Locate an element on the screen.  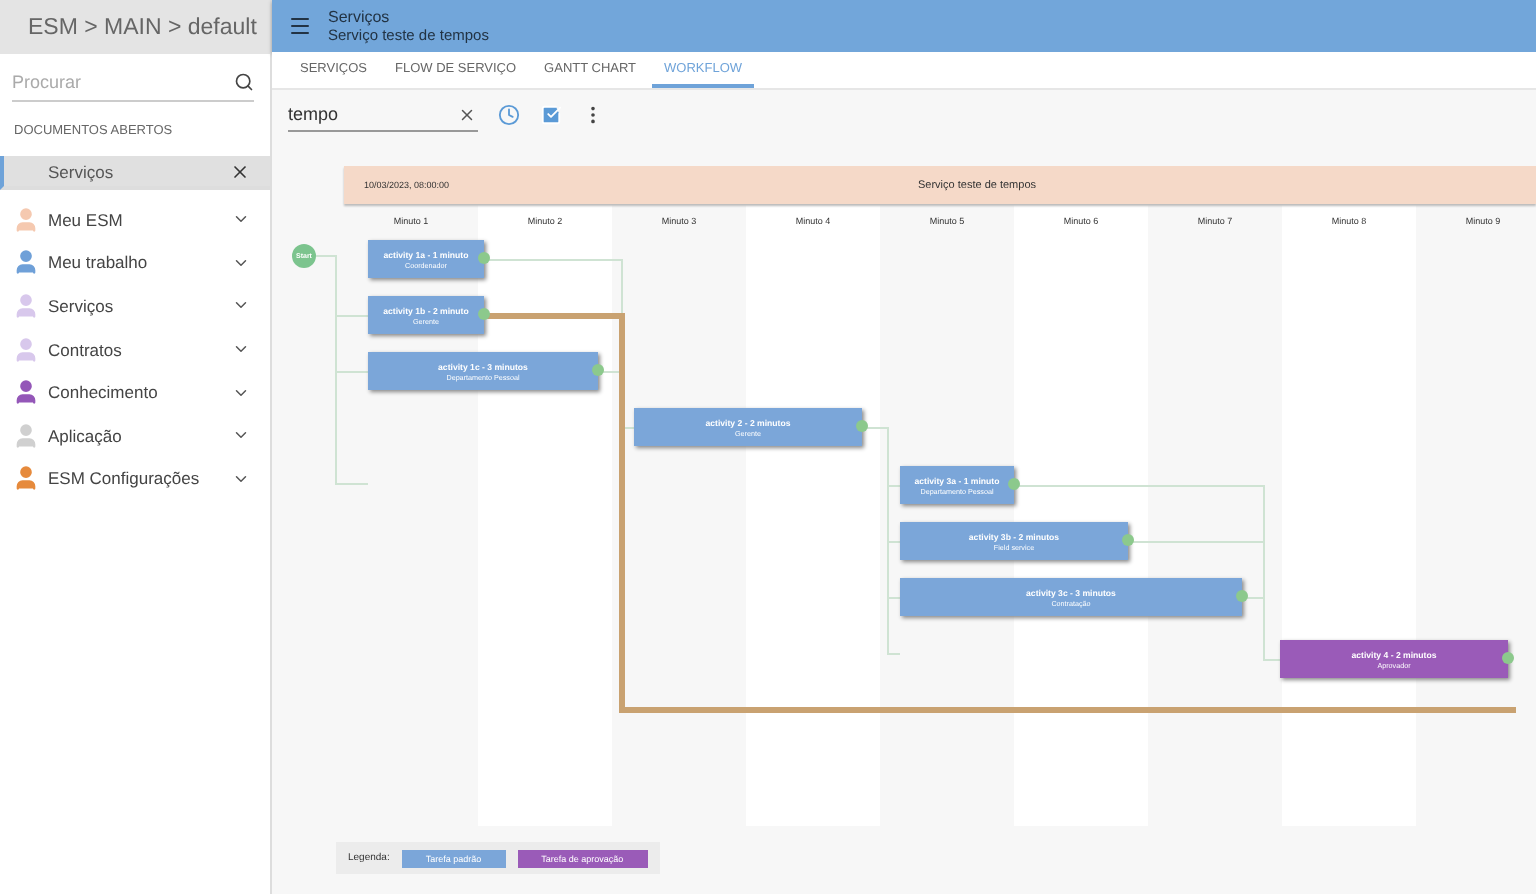
menu-item: Conhecimento is located at coordinates (135, 392).